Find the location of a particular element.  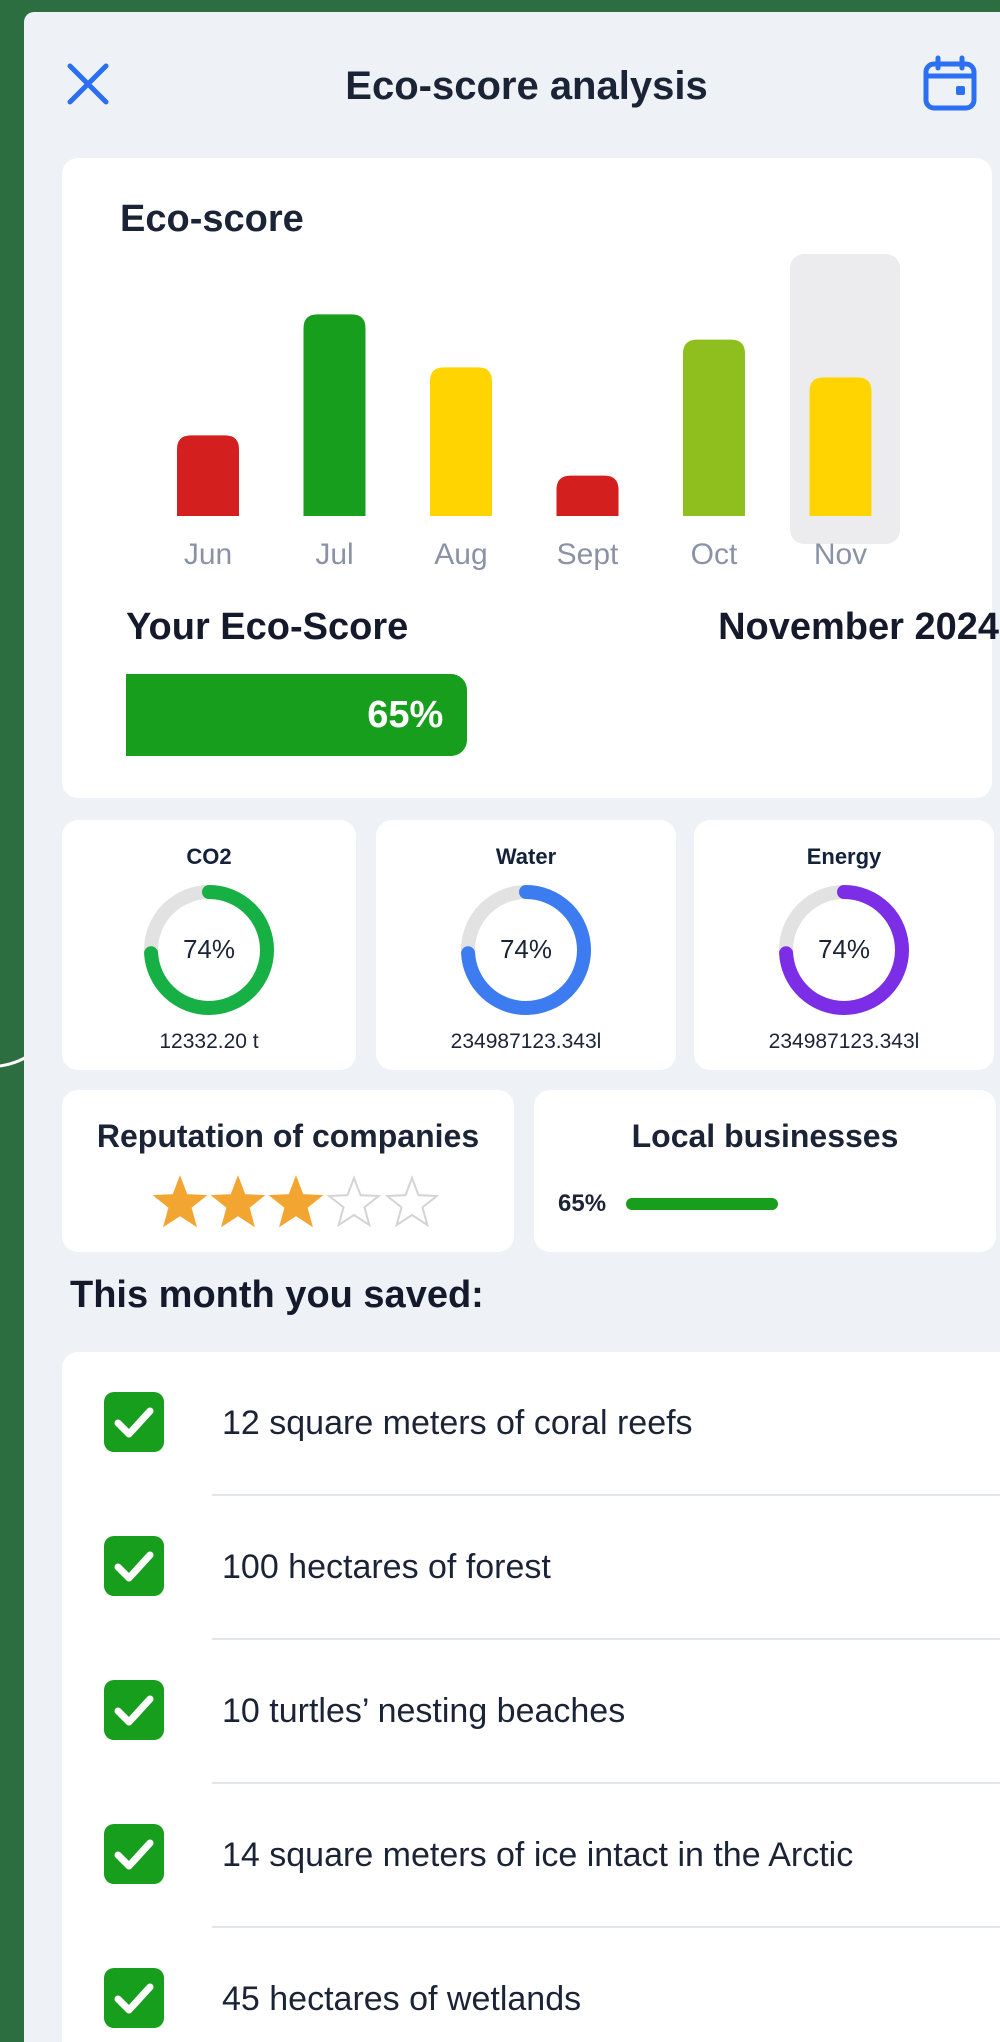

list-item-text: 12 square meters of coral reefs is located at coordinates (457, 1423).